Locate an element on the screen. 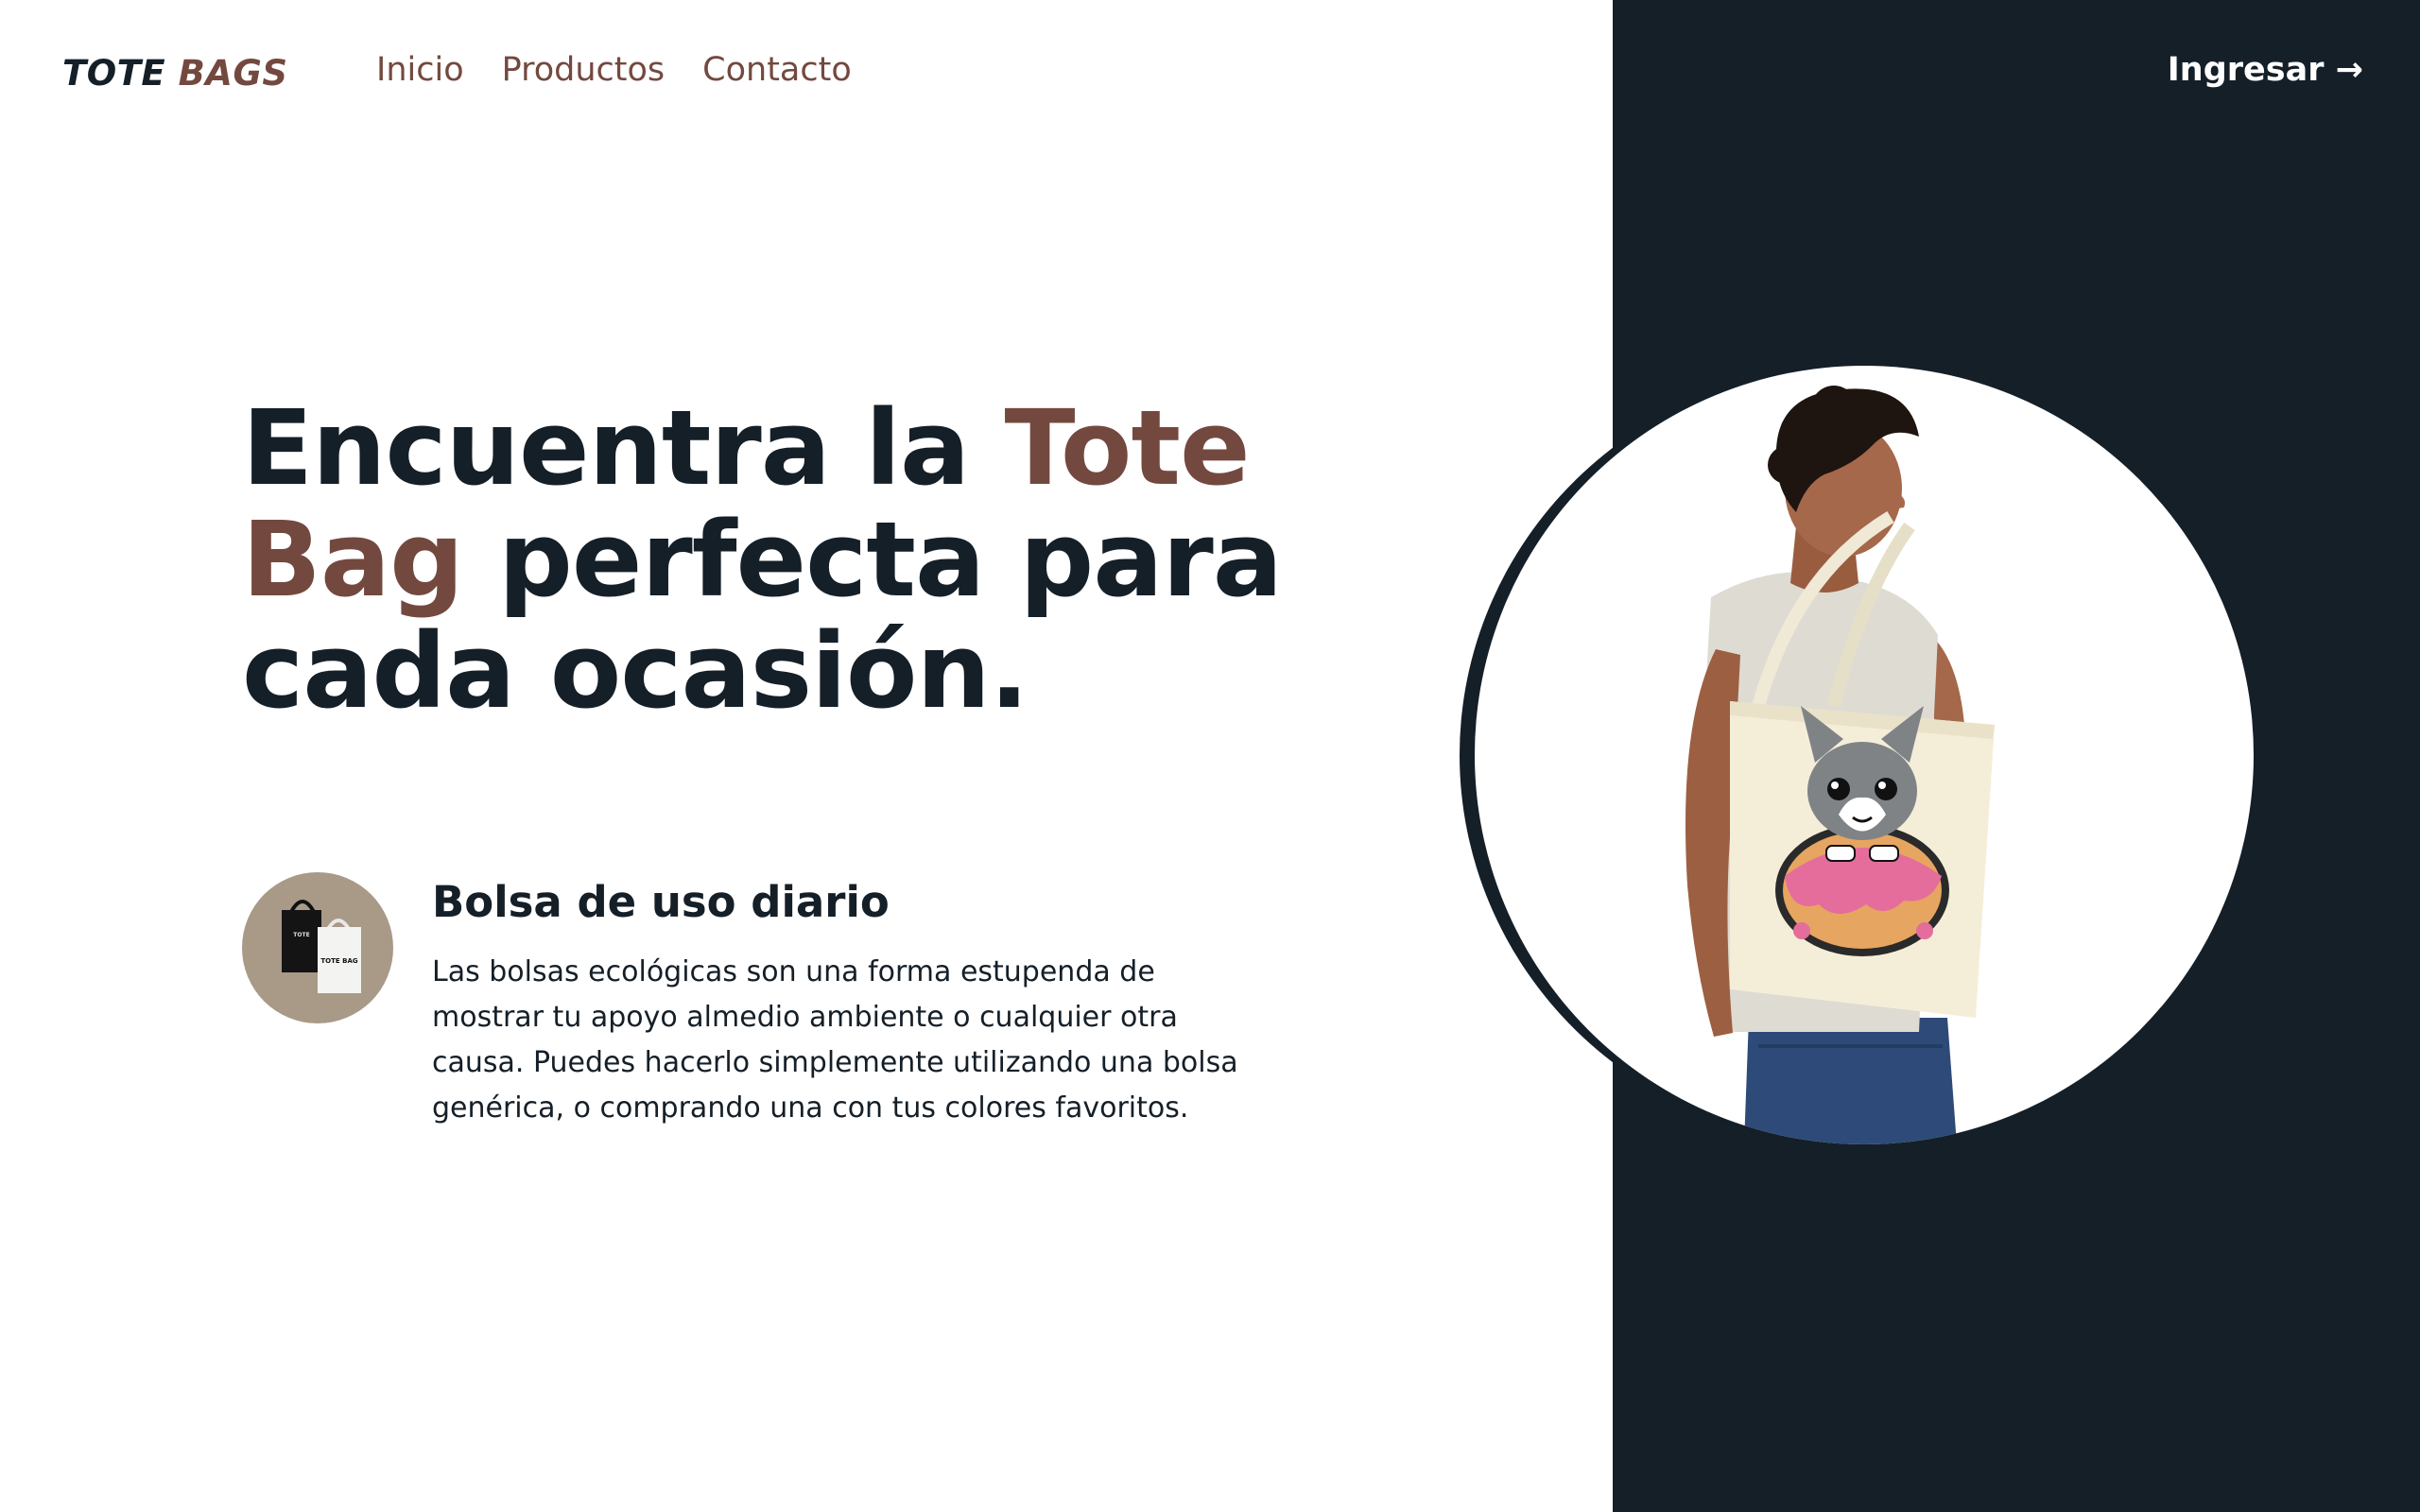  nav-link-productos: Productos is located at coordinates (584, 70).